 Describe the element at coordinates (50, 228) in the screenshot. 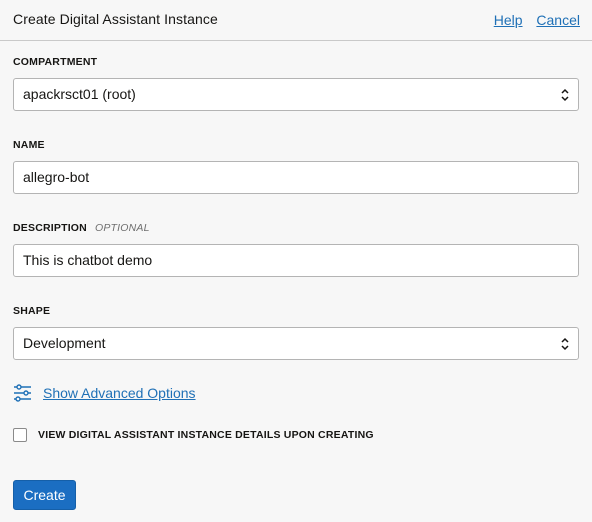

I see `description-label-text: DESCRIPTION` at that location.